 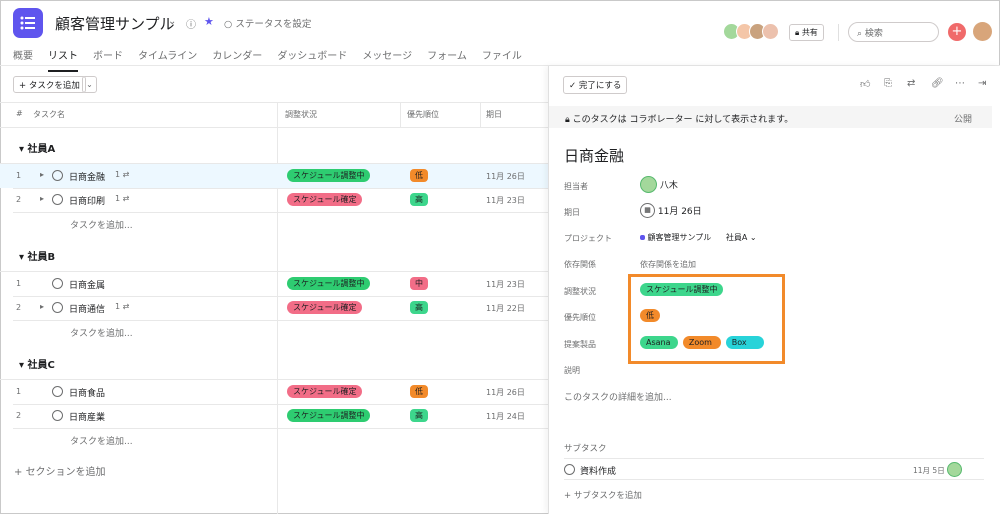 What do you see at coordinates (741, 237) in the screenshot?
I see `section-select: 社員A ⌄` at bounding box center [741, 237].